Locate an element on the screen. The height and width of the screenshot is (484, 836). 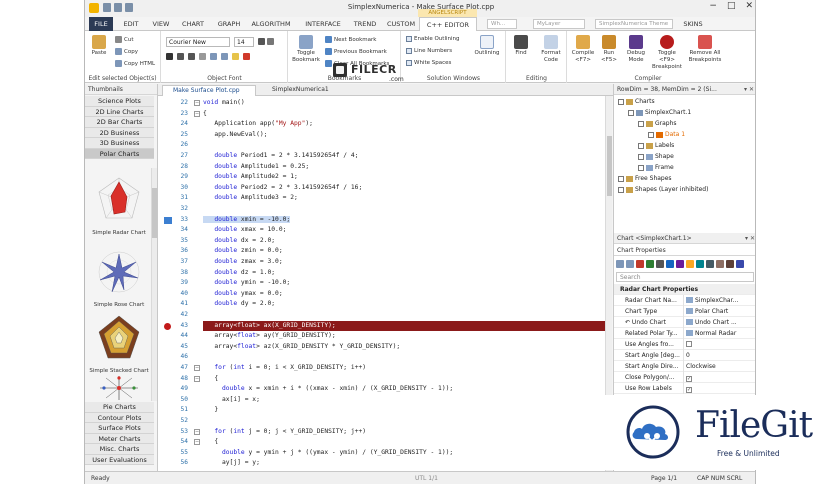
code-line: double dy = 2.0; is located at coordinates (404, 304).